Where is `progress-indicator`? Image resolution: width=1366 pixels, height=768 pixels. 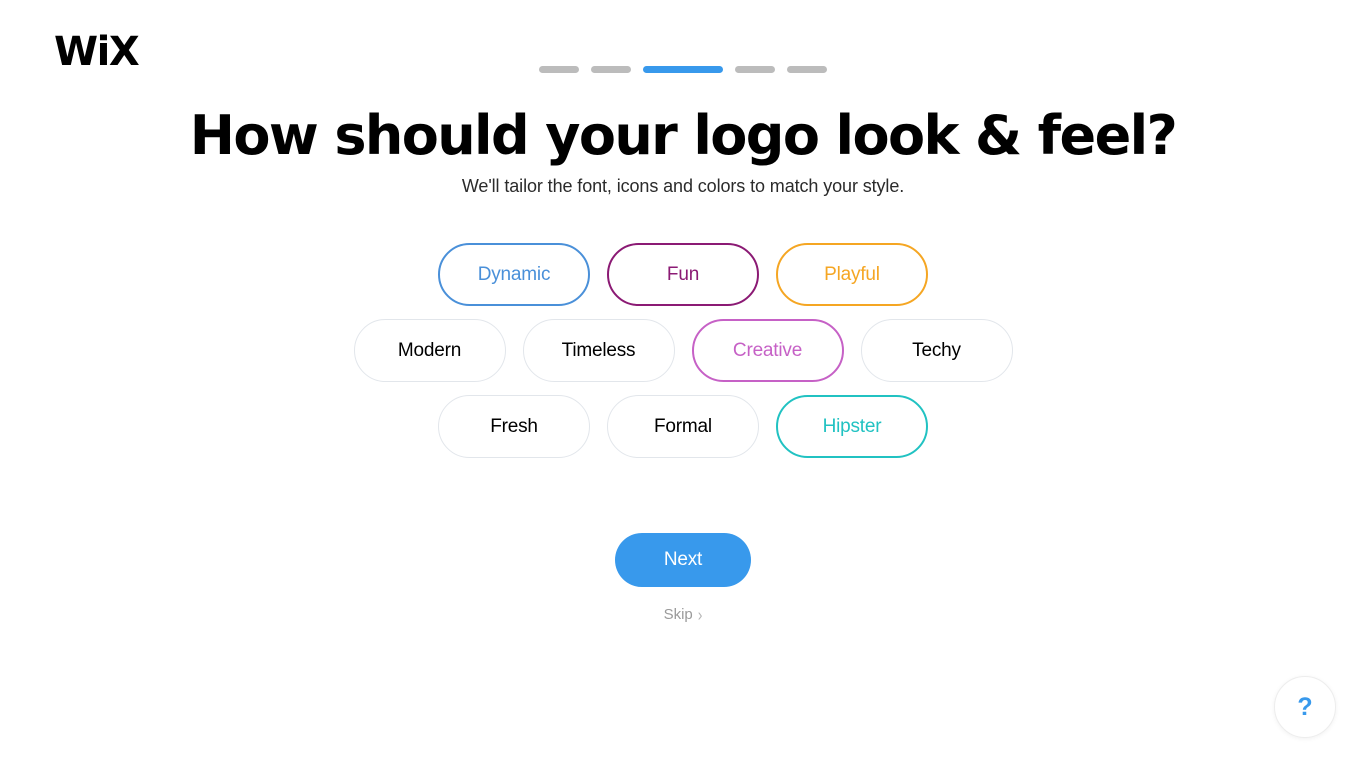 progress-indicator is located at coordinates (683, 69).